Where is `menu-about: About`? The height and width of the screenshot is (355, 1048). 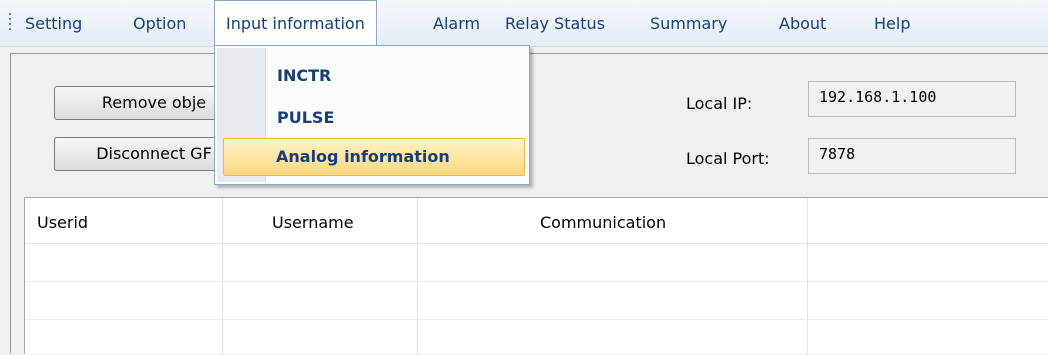 menu-about: About is located at coordinates (802, 23).